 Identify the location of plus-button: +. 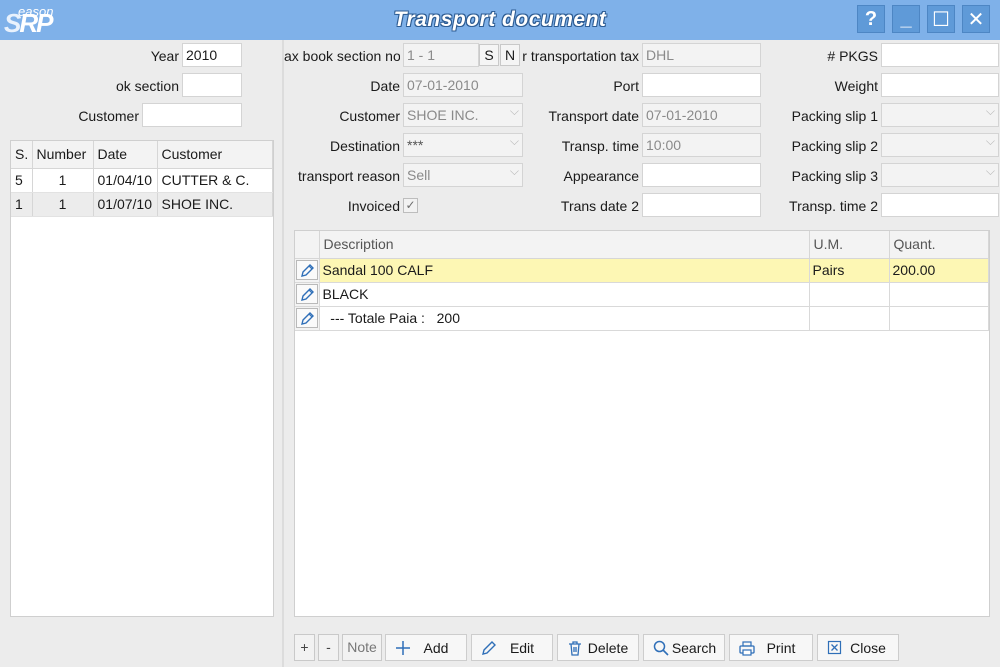
(304, 647).